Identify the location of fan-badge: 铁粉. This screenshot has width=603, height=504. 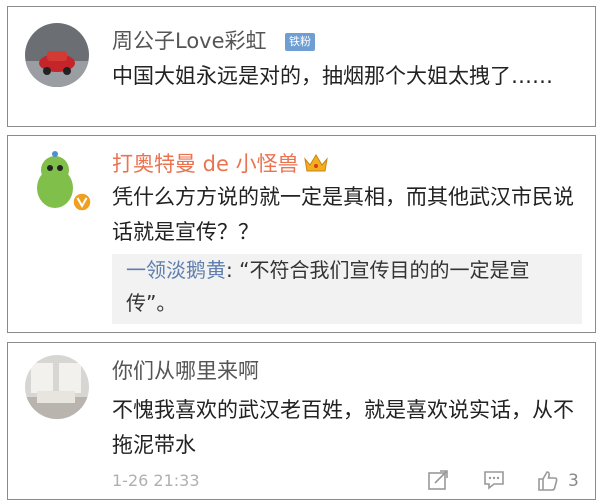
(300, 42).